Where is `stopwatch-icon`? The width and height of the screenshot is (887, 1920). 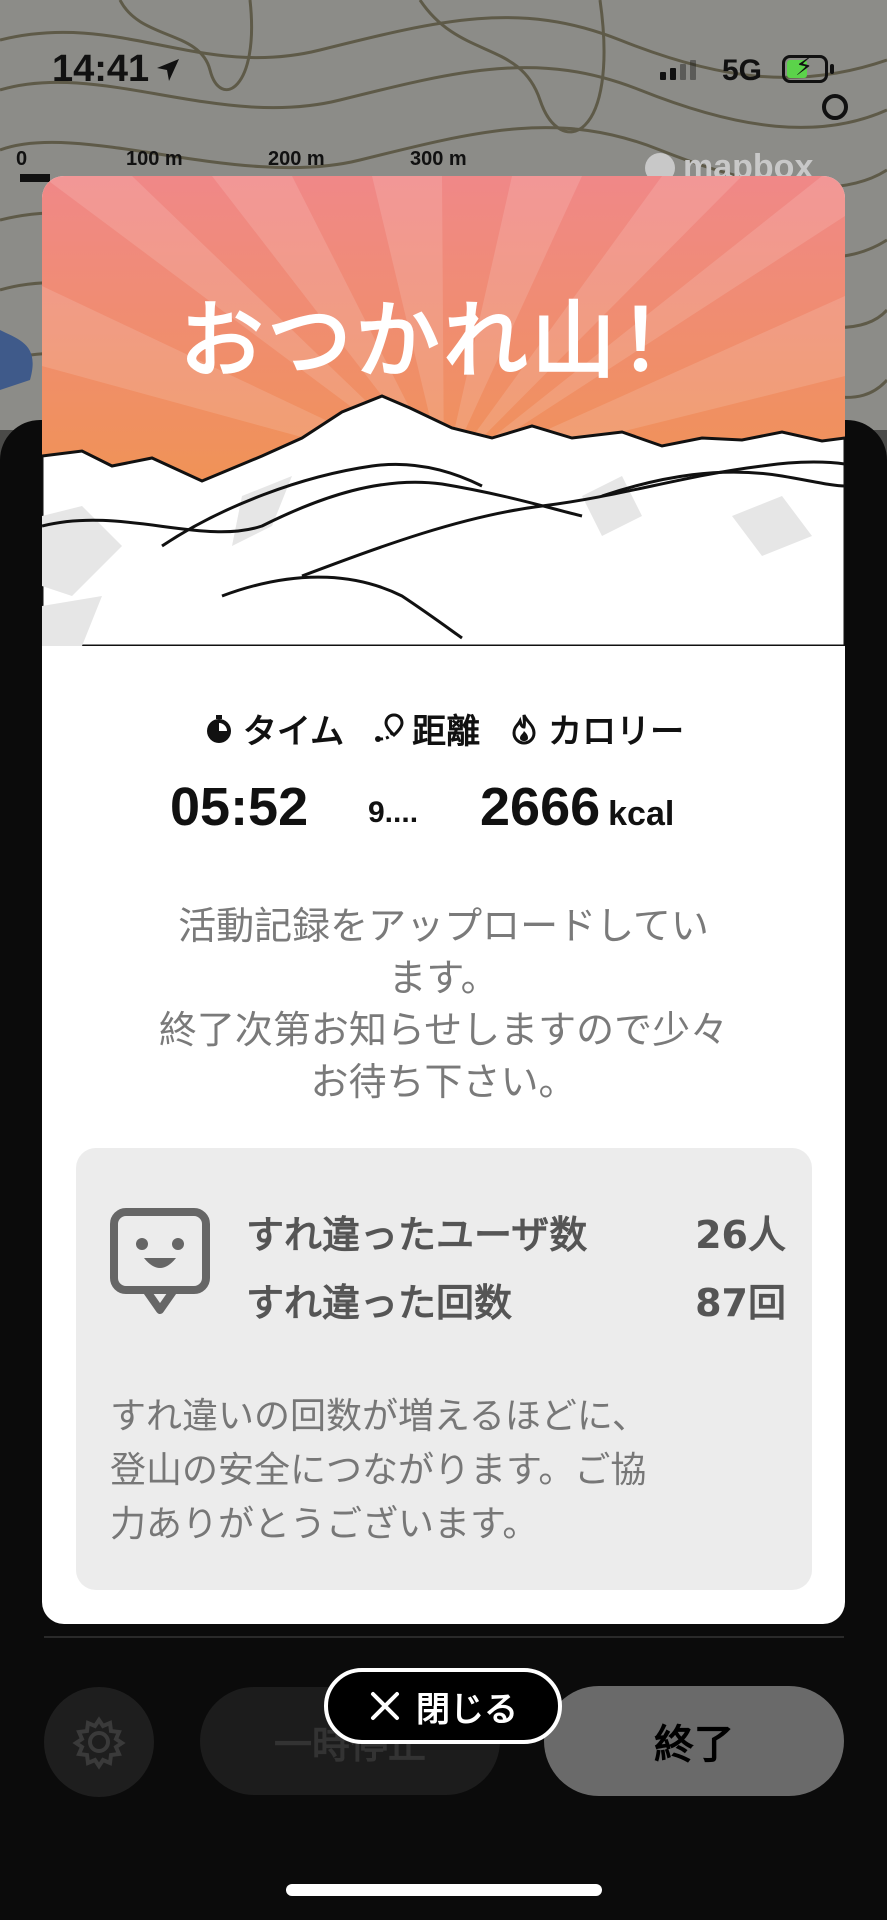 stopwatch-icon is located at coordinates (218, 728).